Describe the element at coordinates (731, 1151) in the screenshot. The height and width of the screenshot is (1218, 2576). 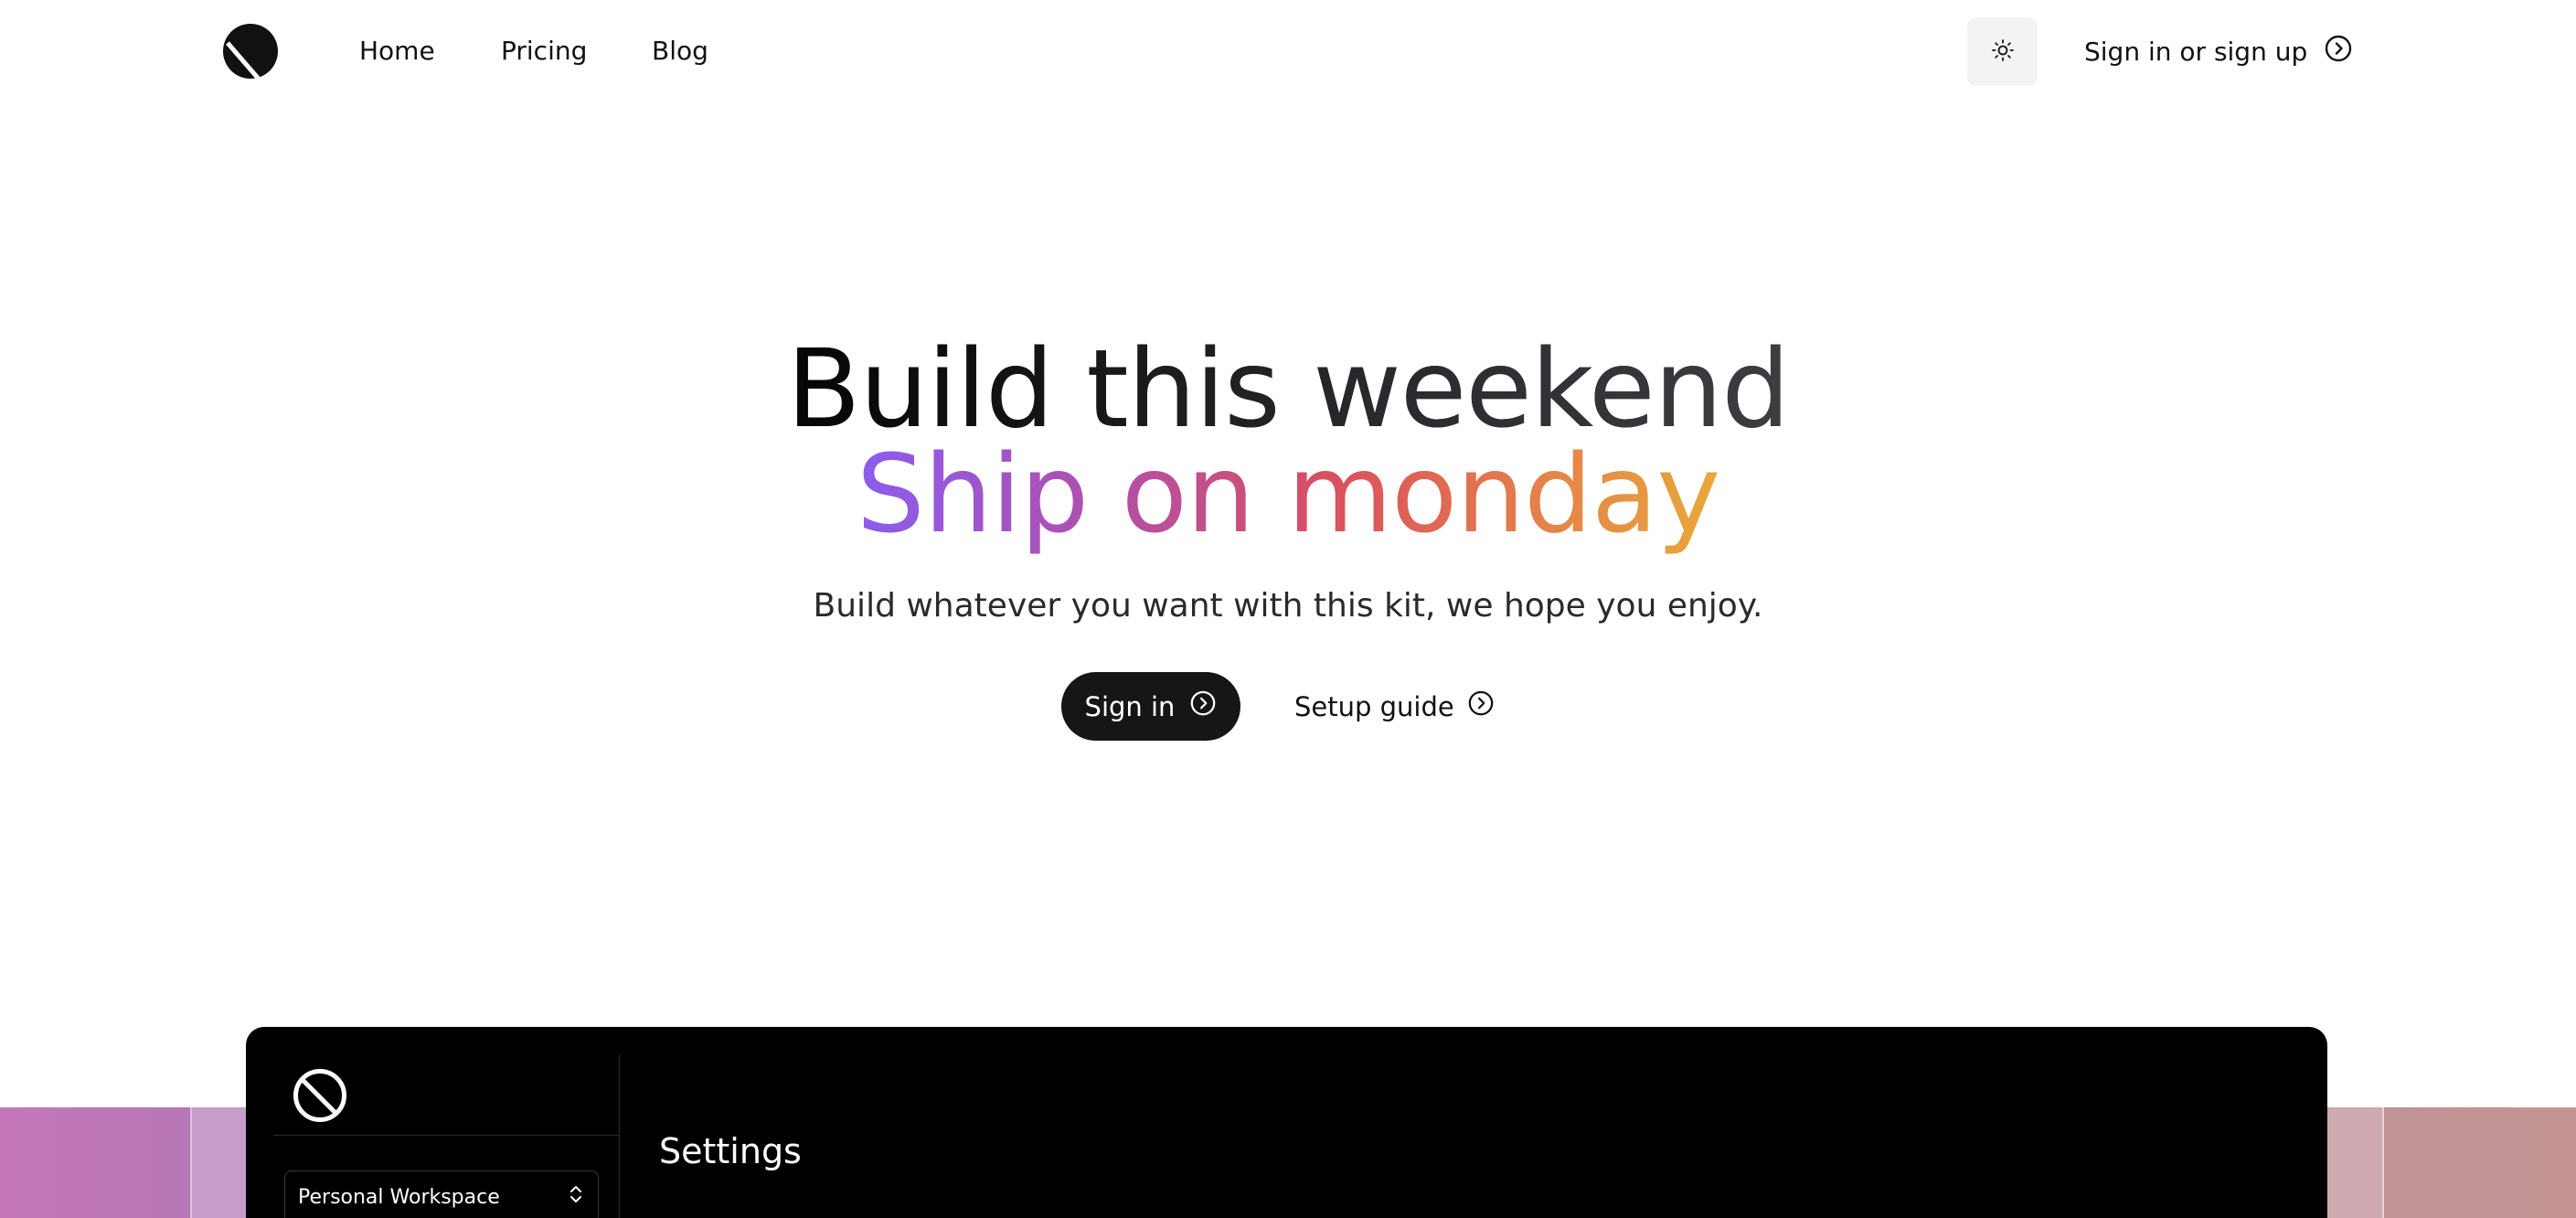
I see `settings-page-title: Settings` at that location.